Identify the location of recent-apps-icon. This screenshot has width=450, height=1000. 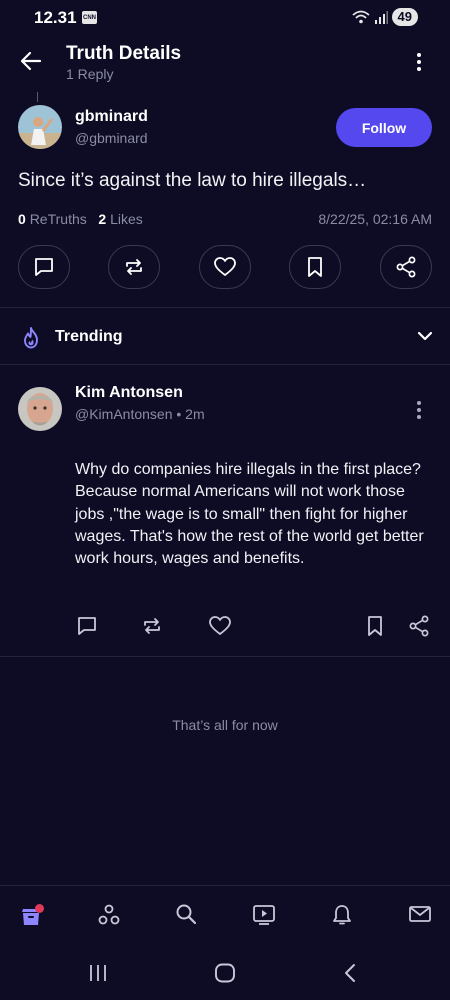
(98, 973).